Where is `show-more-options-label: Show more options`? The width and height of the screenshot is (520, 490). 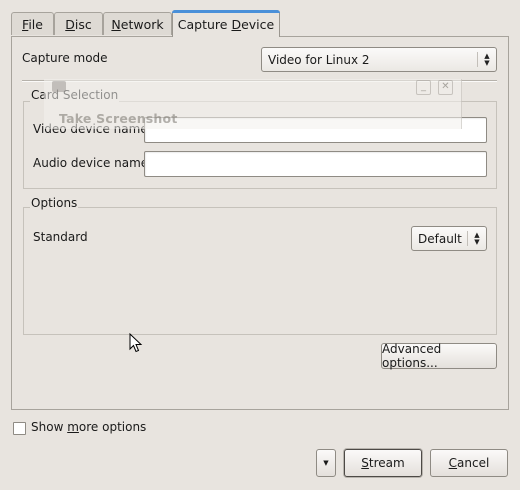
show-more-options-label: Show more options is located at coordinates (88, 427).